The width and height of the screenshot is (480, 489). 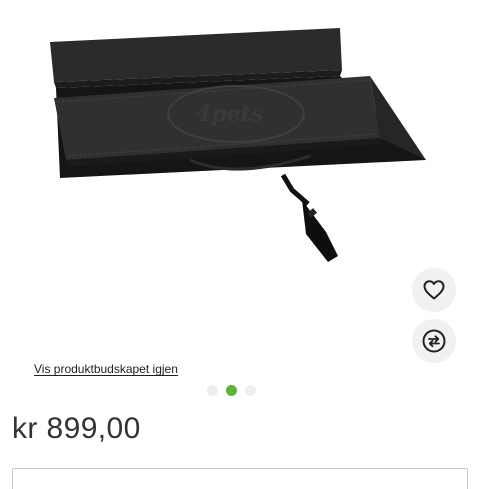 I want to click on svg-text: 4pets, so click(x=229, y=114).